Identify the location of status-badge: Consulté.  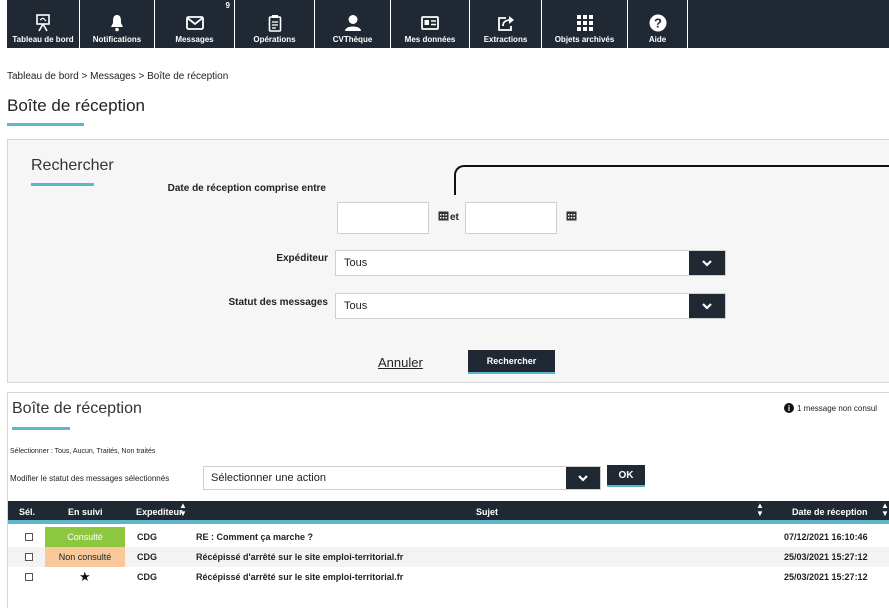
(85, 537).